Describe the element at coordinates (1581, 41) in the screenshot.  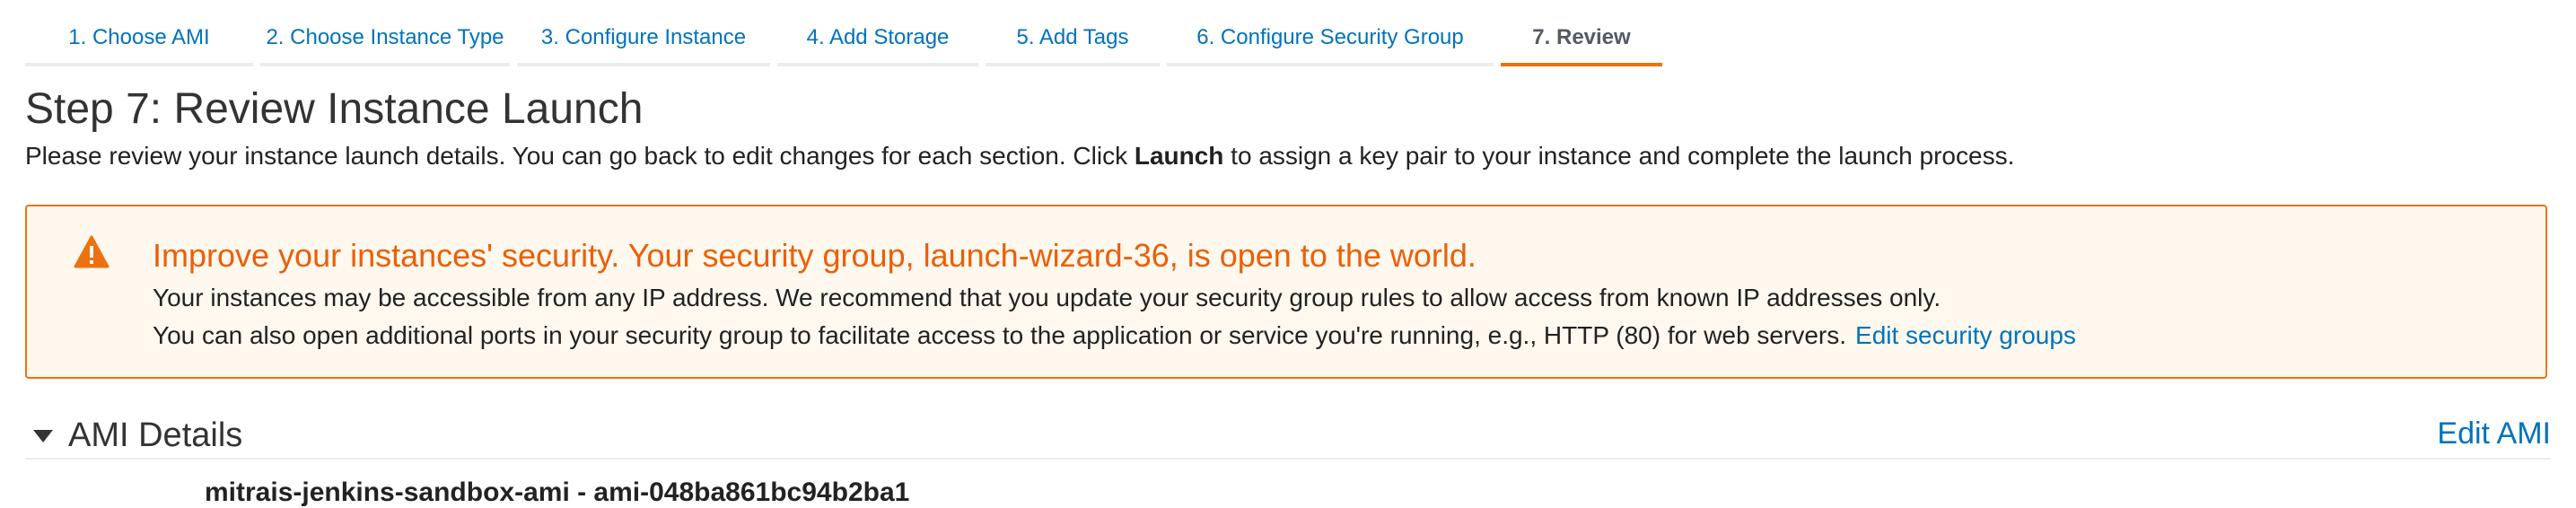
I see `tab-review: 7. Review` at that location.